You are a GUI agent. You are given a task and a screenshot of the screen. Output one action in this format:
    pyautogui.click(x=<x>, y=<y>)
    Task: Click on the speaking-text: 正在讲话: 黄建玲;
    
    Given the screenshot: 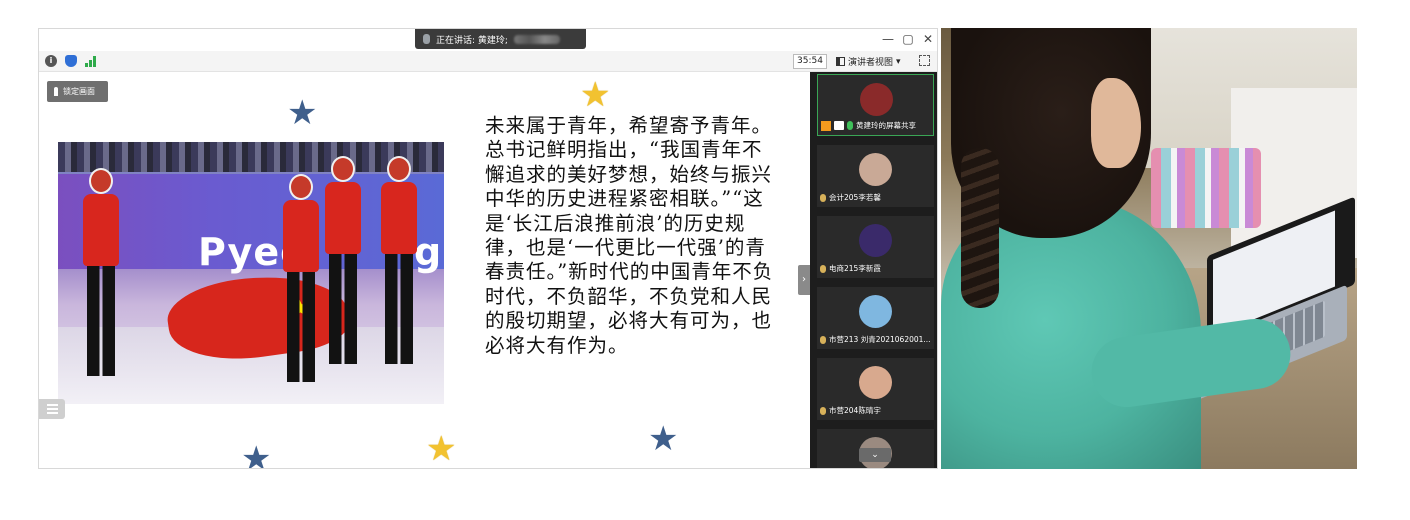 What is the action you would take?
    pyautogui.click(x=472, y=40)
    